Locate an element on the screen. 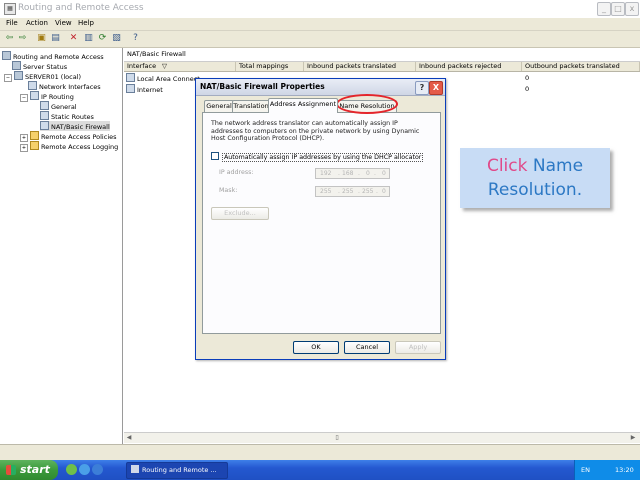 The image size is (640, 480). tab-translation: Translation is located at coordinates (251, 106).